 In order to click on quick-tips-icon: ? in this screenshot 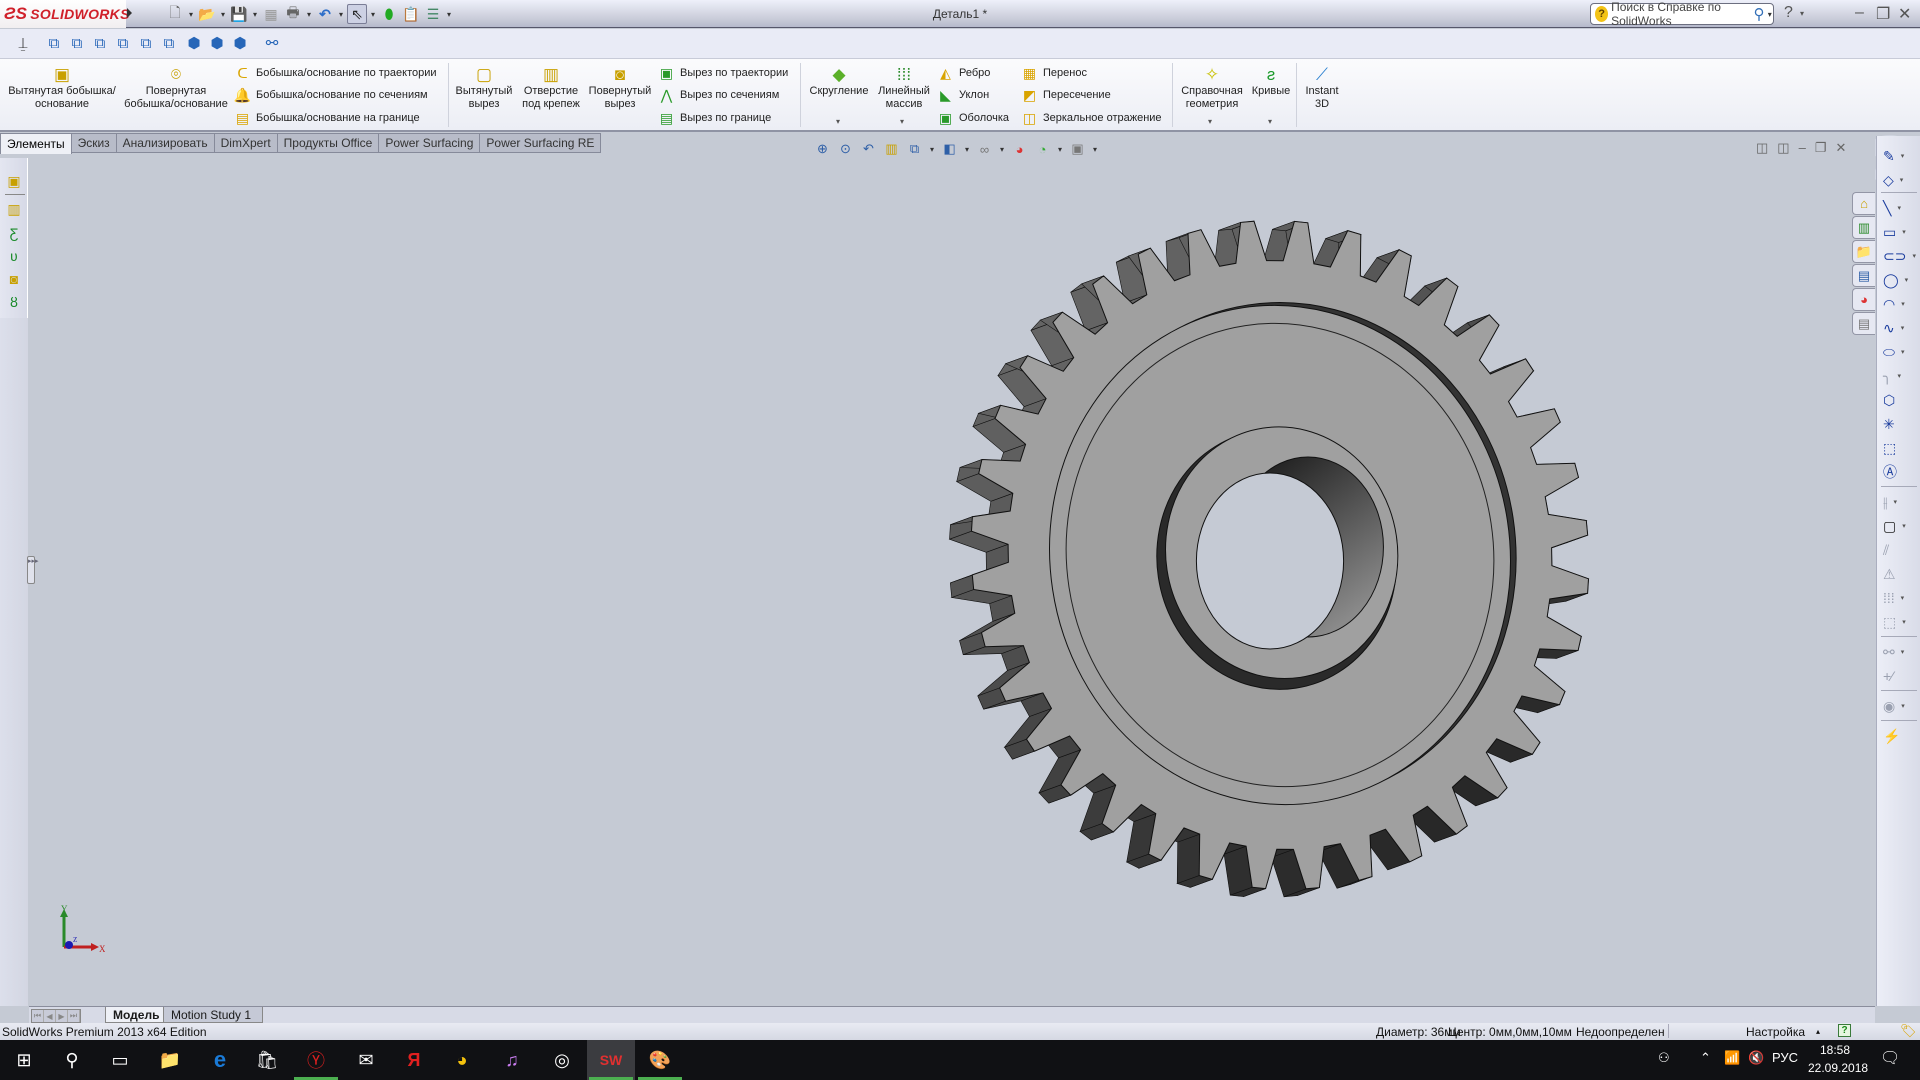, I will do `click(1844, 1030)`.